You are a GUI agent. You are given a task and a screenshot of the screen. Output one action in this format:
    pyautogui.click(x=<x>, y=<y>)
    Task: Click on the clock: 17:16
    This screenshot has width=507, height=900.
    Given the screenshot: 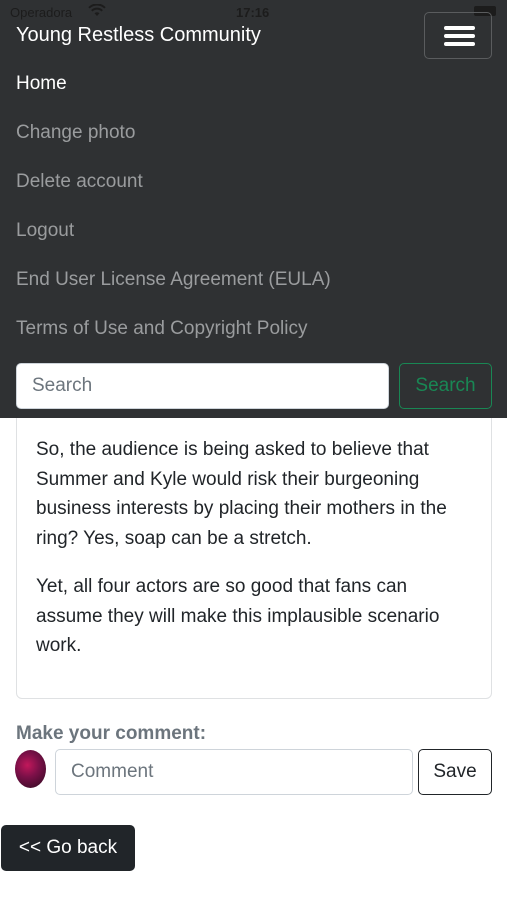 What is the action you would take?
    pyautogui.click(x=253, y=12)
    